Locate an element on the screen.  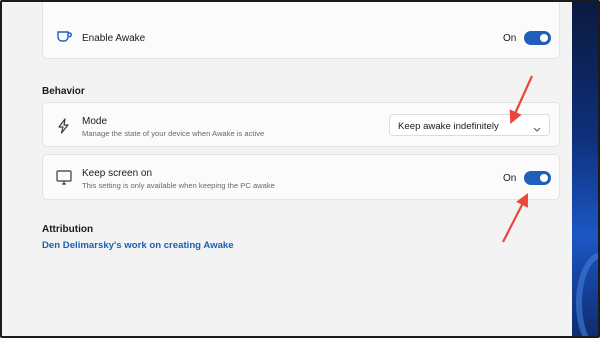
annotation-arrow-toggle is located at coordinates (515, 218).